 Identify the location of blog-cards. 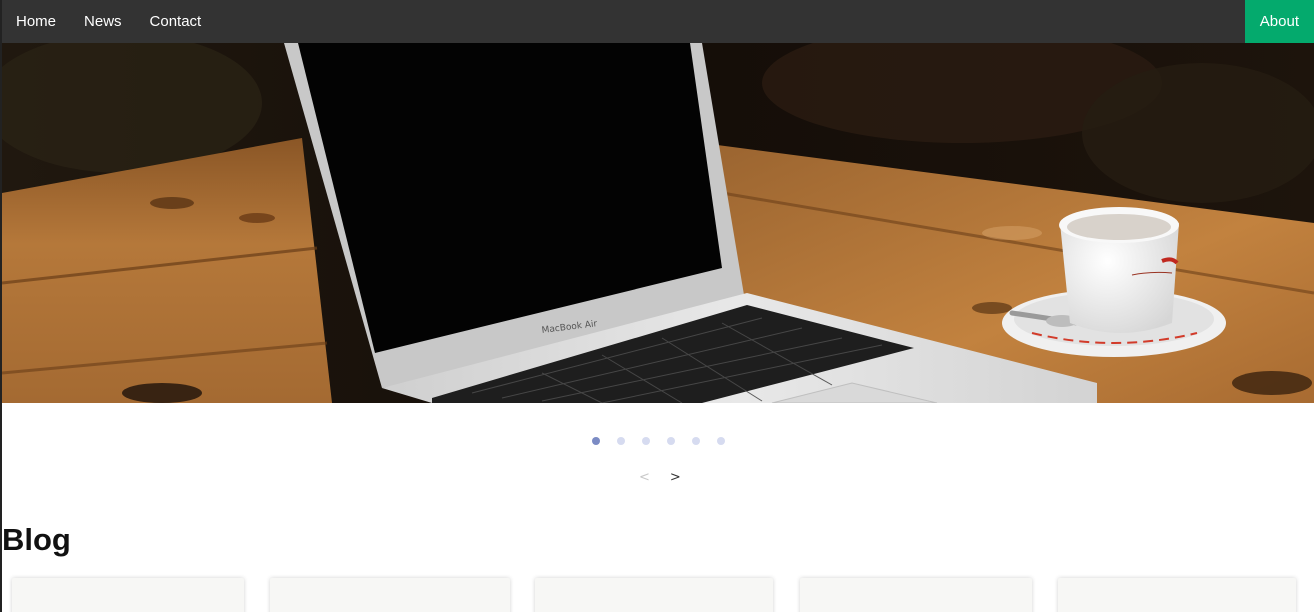
(658, 595).